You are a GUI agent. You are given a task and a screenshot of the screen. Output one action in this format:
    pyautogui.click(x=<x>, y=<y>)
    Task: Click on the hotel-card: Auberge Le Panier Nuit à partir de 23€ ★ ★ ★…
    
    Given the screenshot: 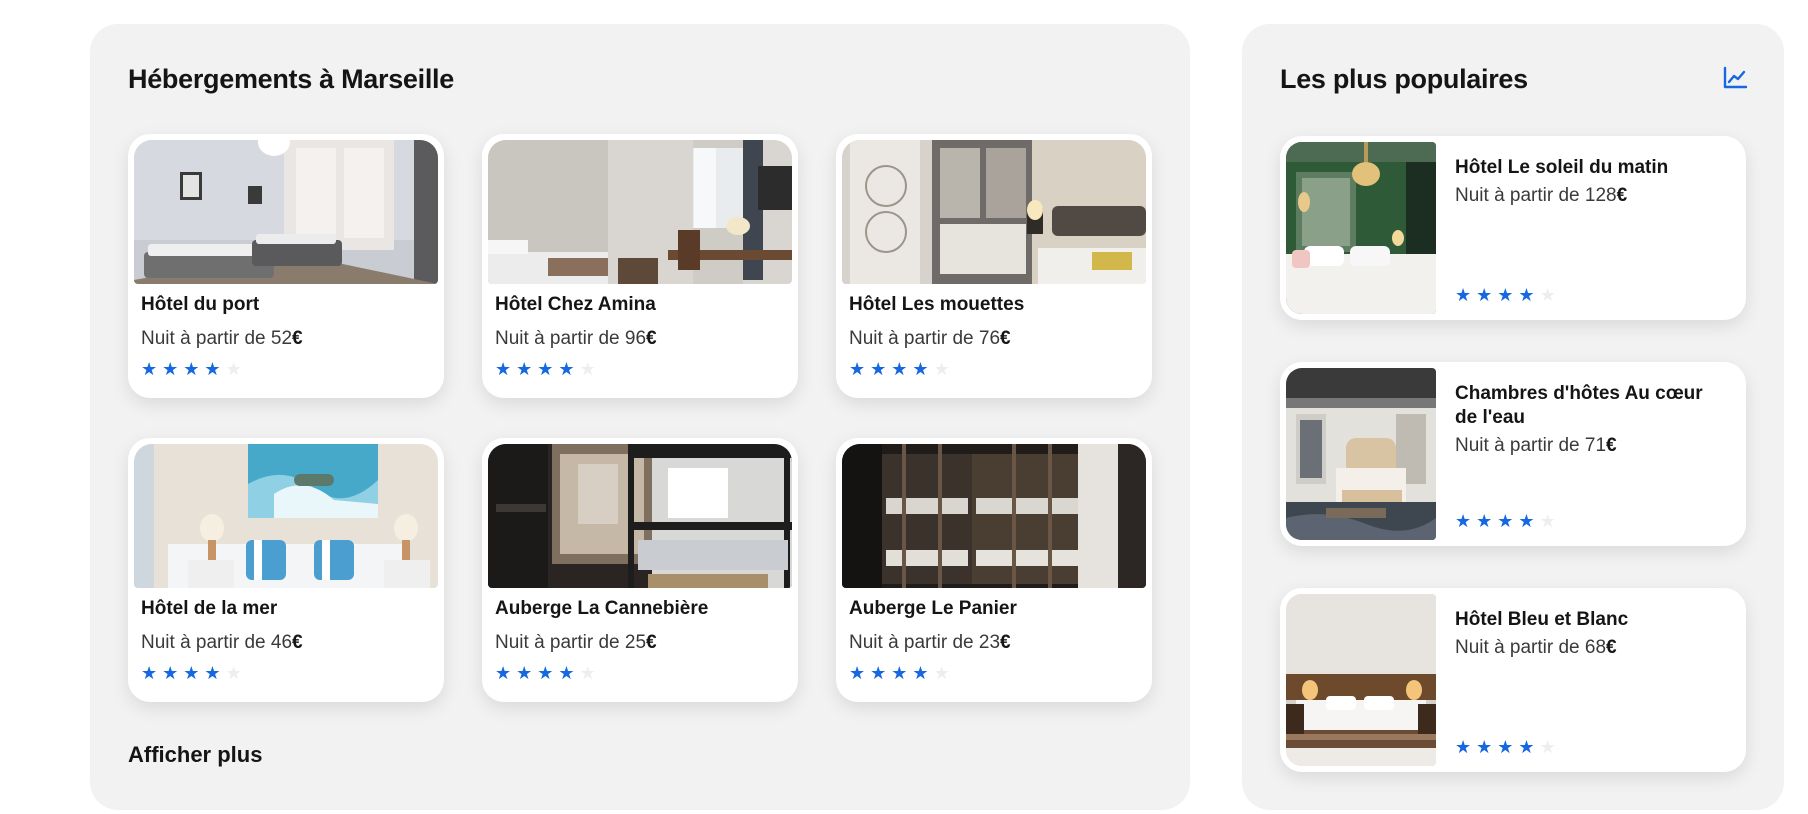 What is the action you would take?
    pyautogui.click(x=994, y=570)
    